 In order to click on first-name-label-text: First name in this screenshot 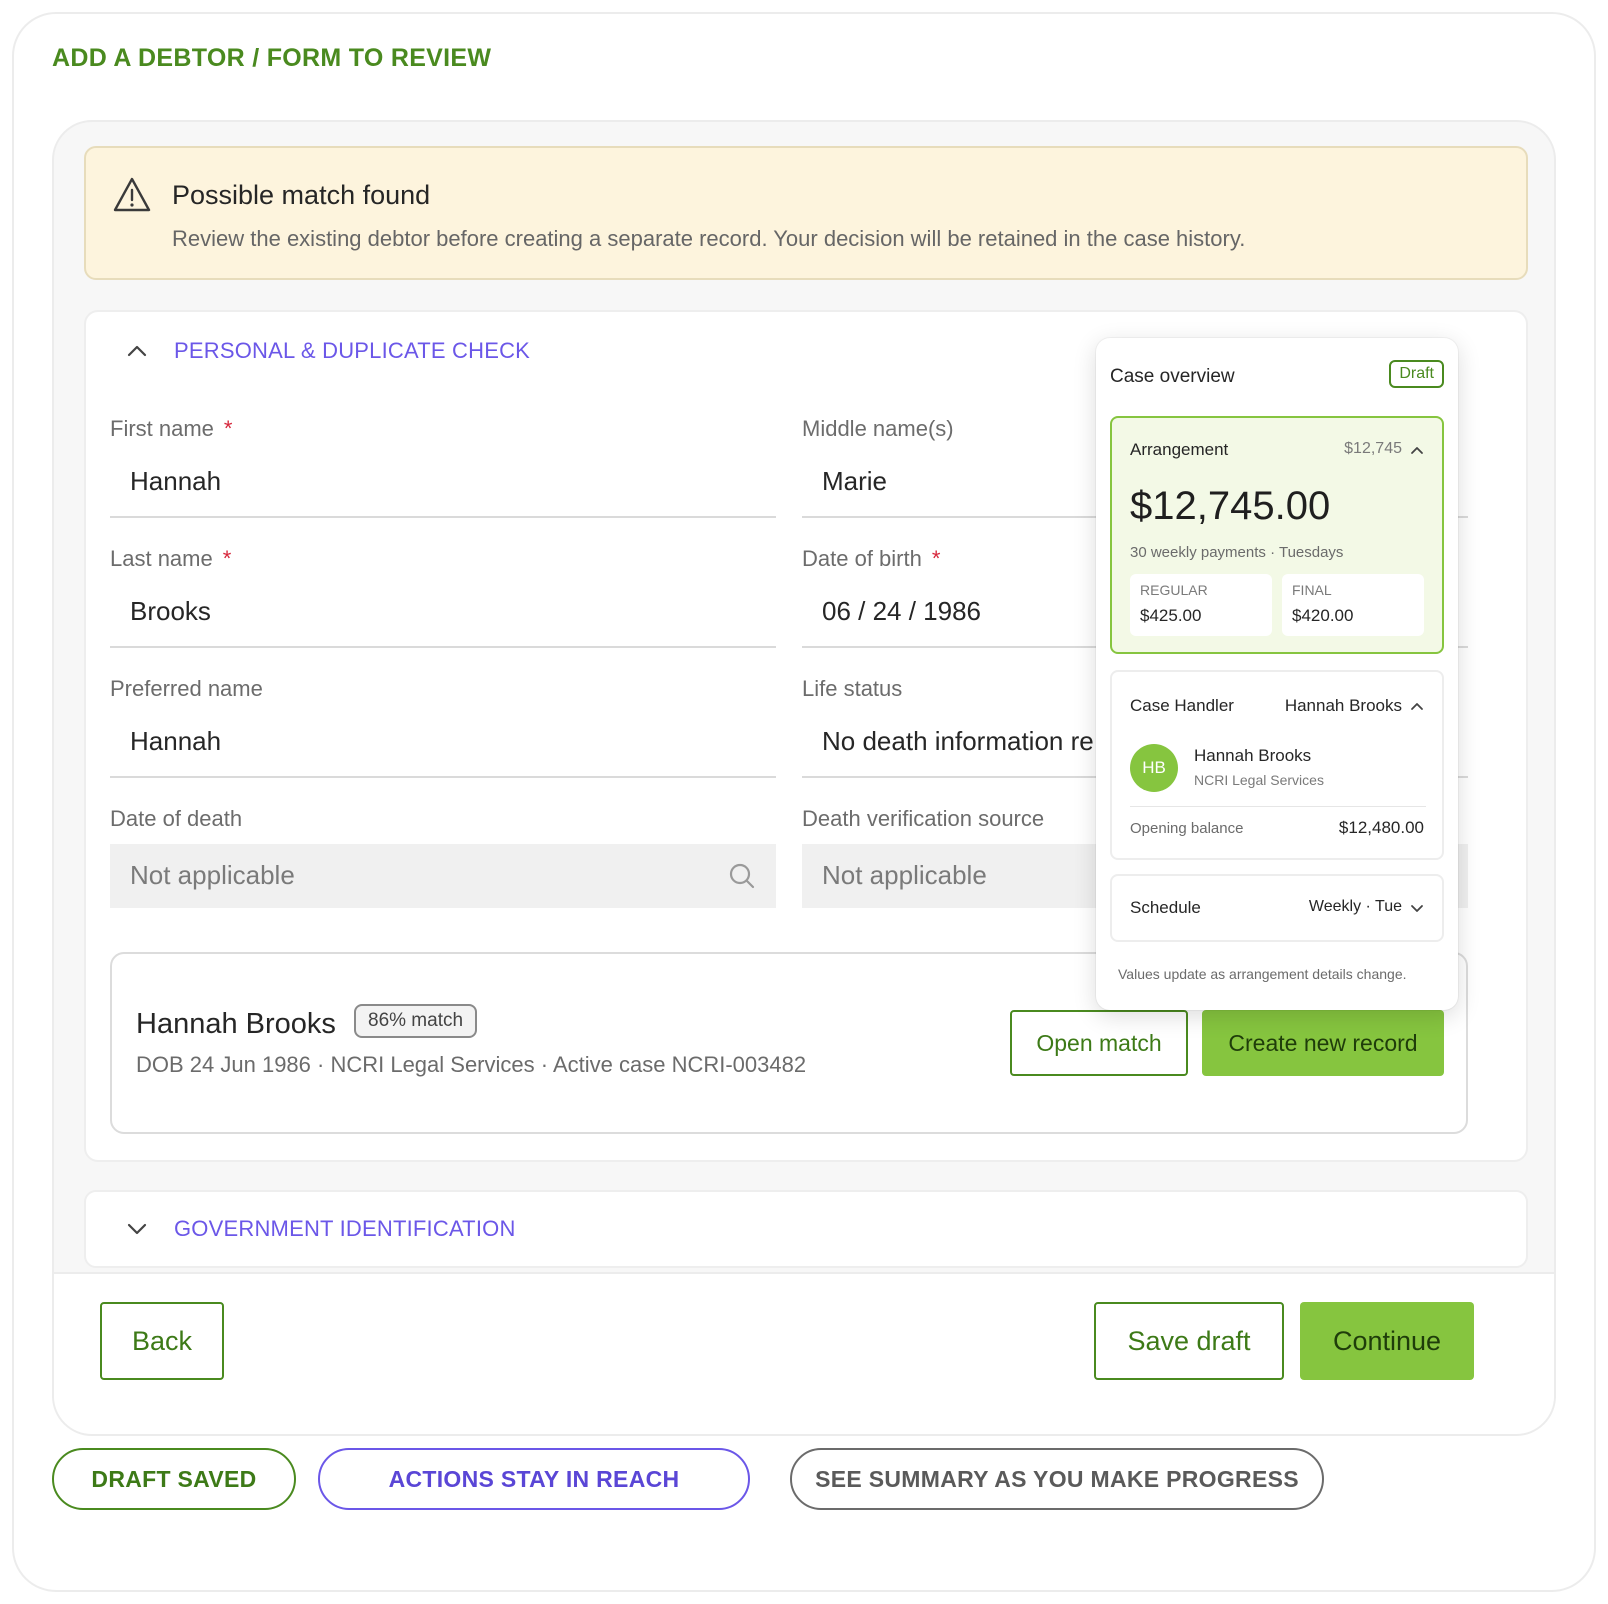, I will do `click(162, 428)`.